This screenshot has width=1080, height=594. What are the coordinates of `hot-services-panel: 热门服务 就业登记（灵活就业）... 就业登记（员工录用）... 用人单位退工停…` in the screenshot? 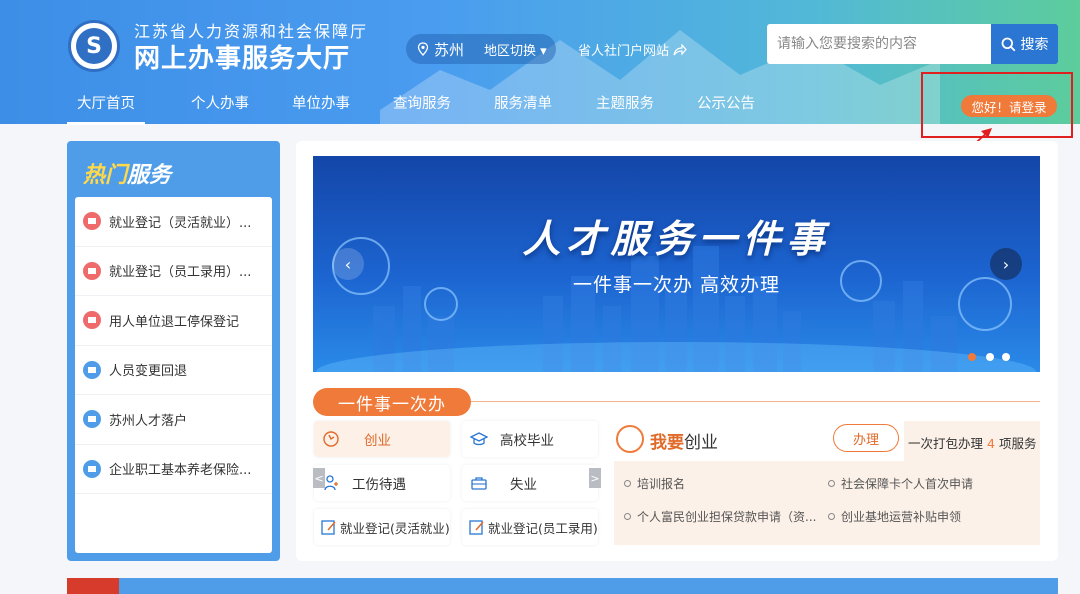 It's located at (173, 351).